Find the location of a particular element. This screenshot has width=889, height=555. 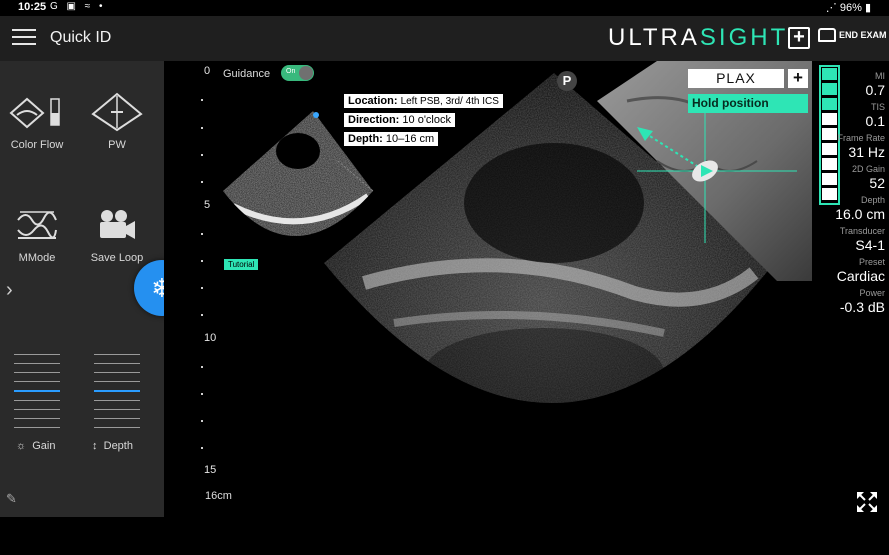

param-depth: Depth 16.0 cm is located at coordinates (860, 208).